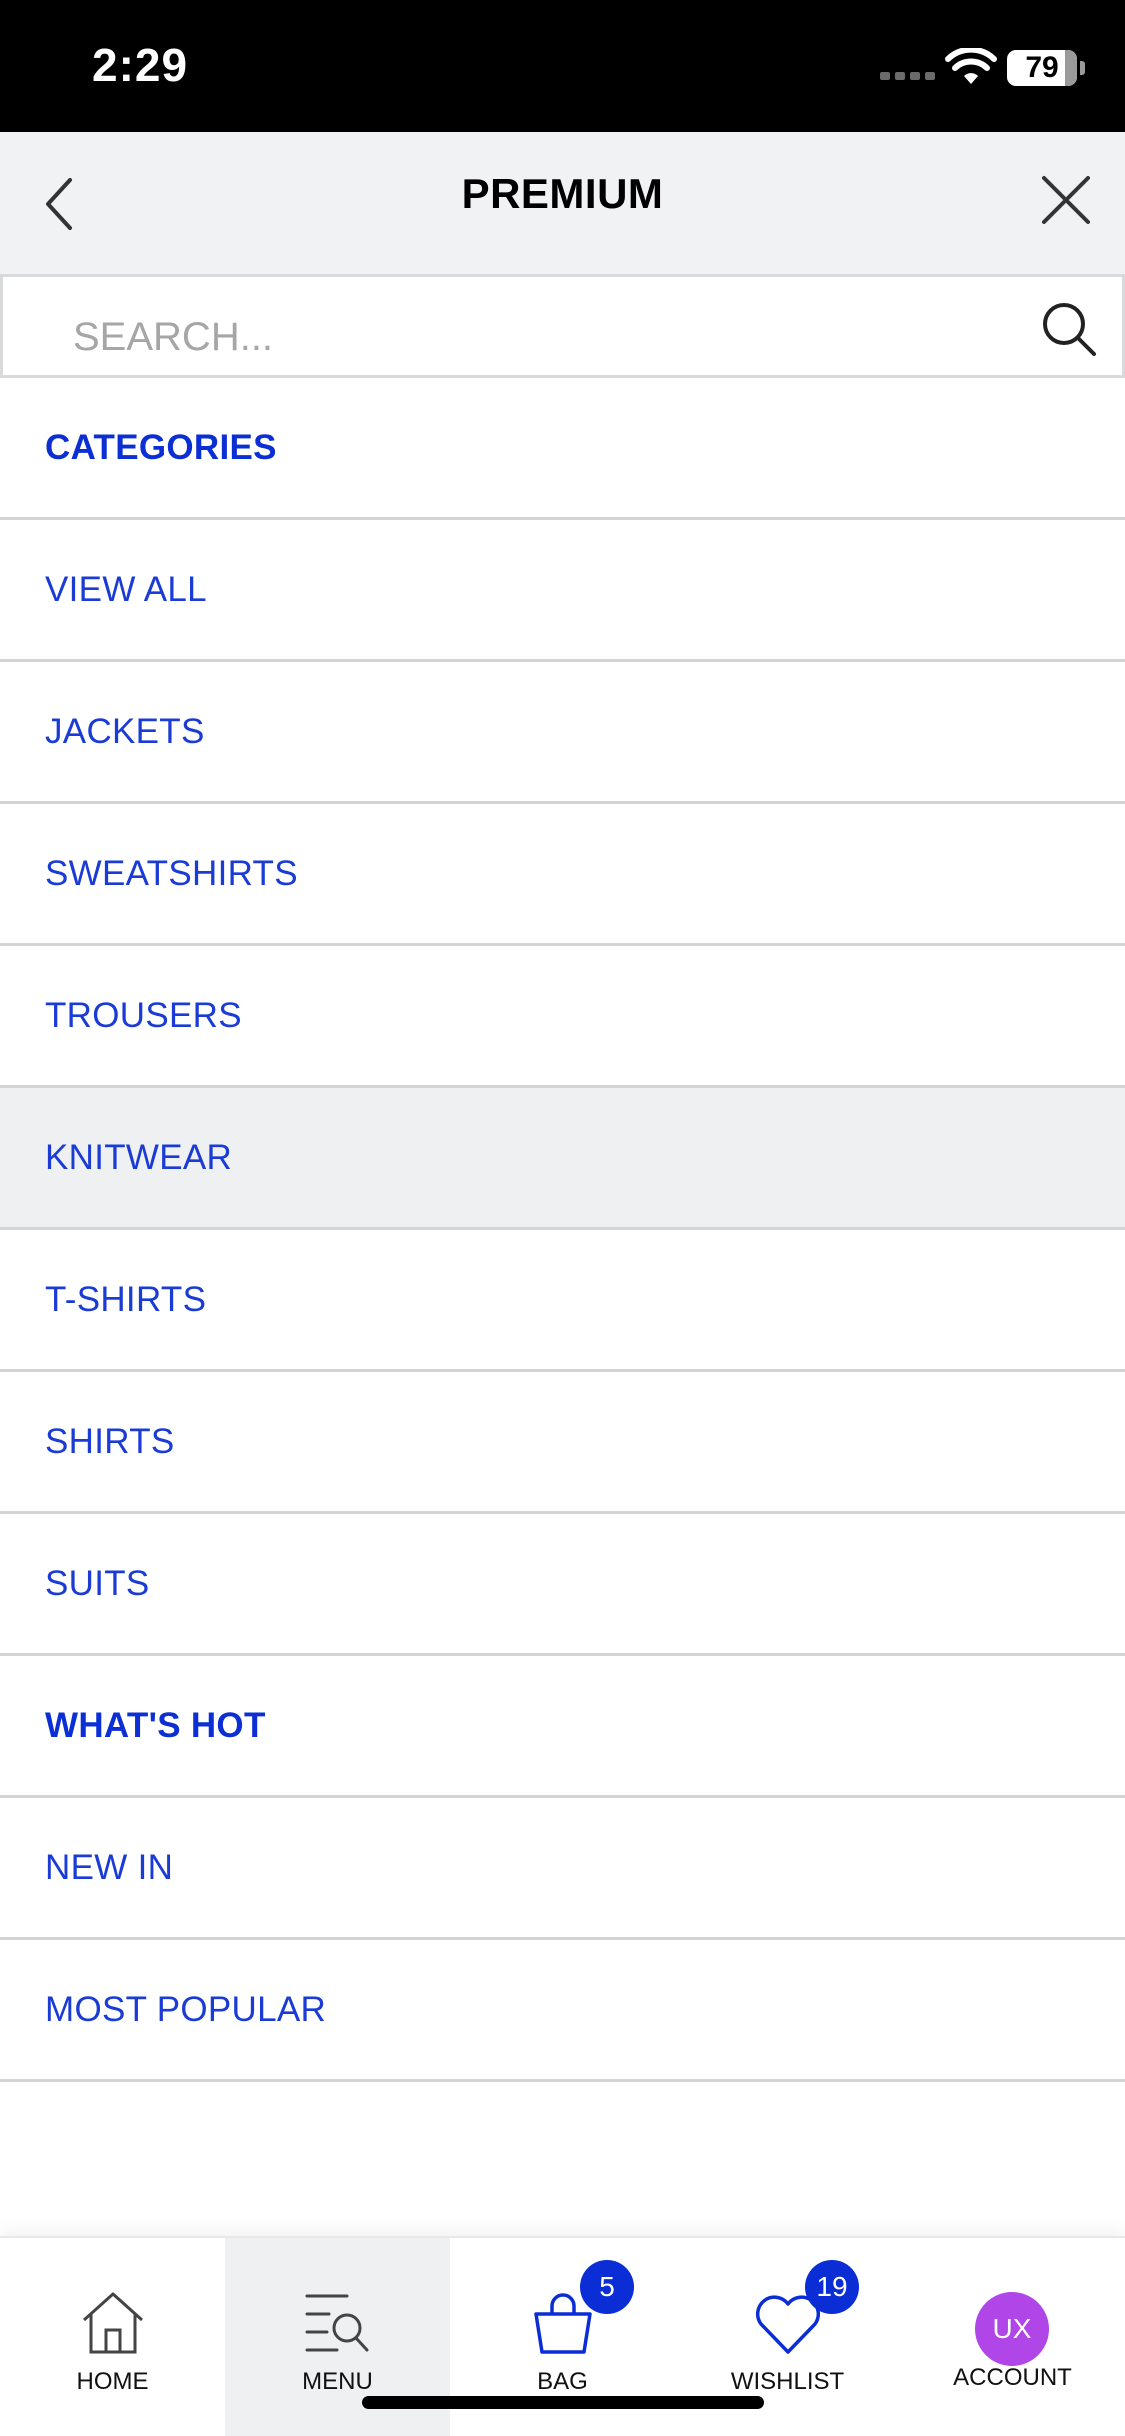 Image resolution: width=1125 pixels, height=2436 pixels. Describe the element at coordinates (1012, 2377) in the screenshot. I see `tab-account-label: ACCOUNT` at that location.